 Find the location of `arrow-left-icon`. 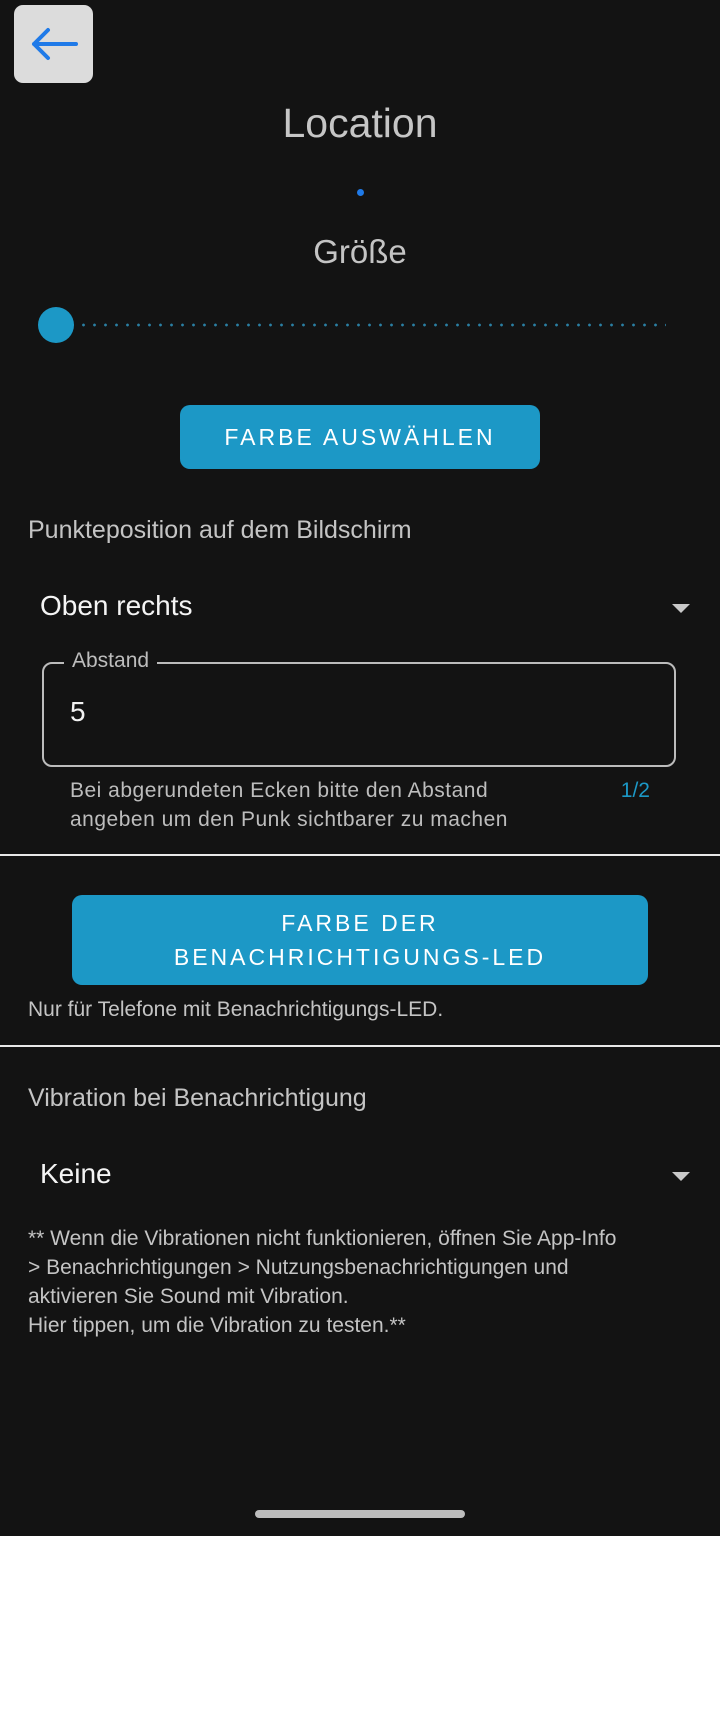

arrow-left-icon is located at coordinates (54, 44).